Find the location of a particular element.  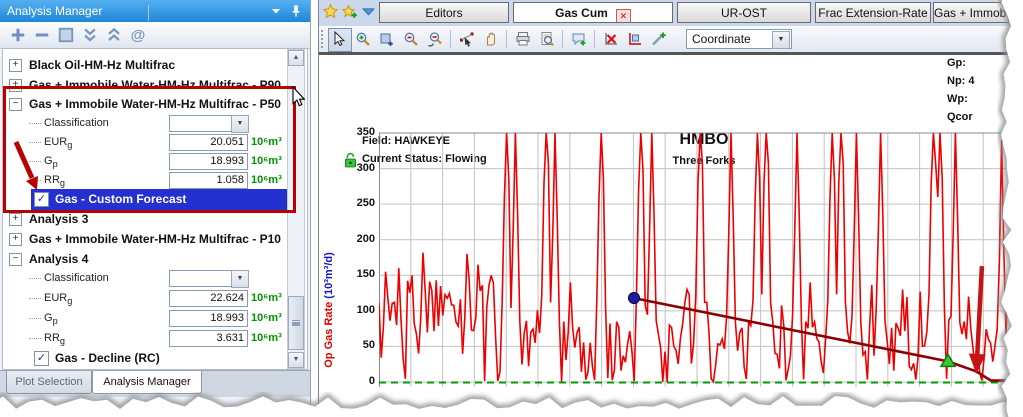

forecast-label: Gas - Decline (RC) is located at coordinates (107, 358).